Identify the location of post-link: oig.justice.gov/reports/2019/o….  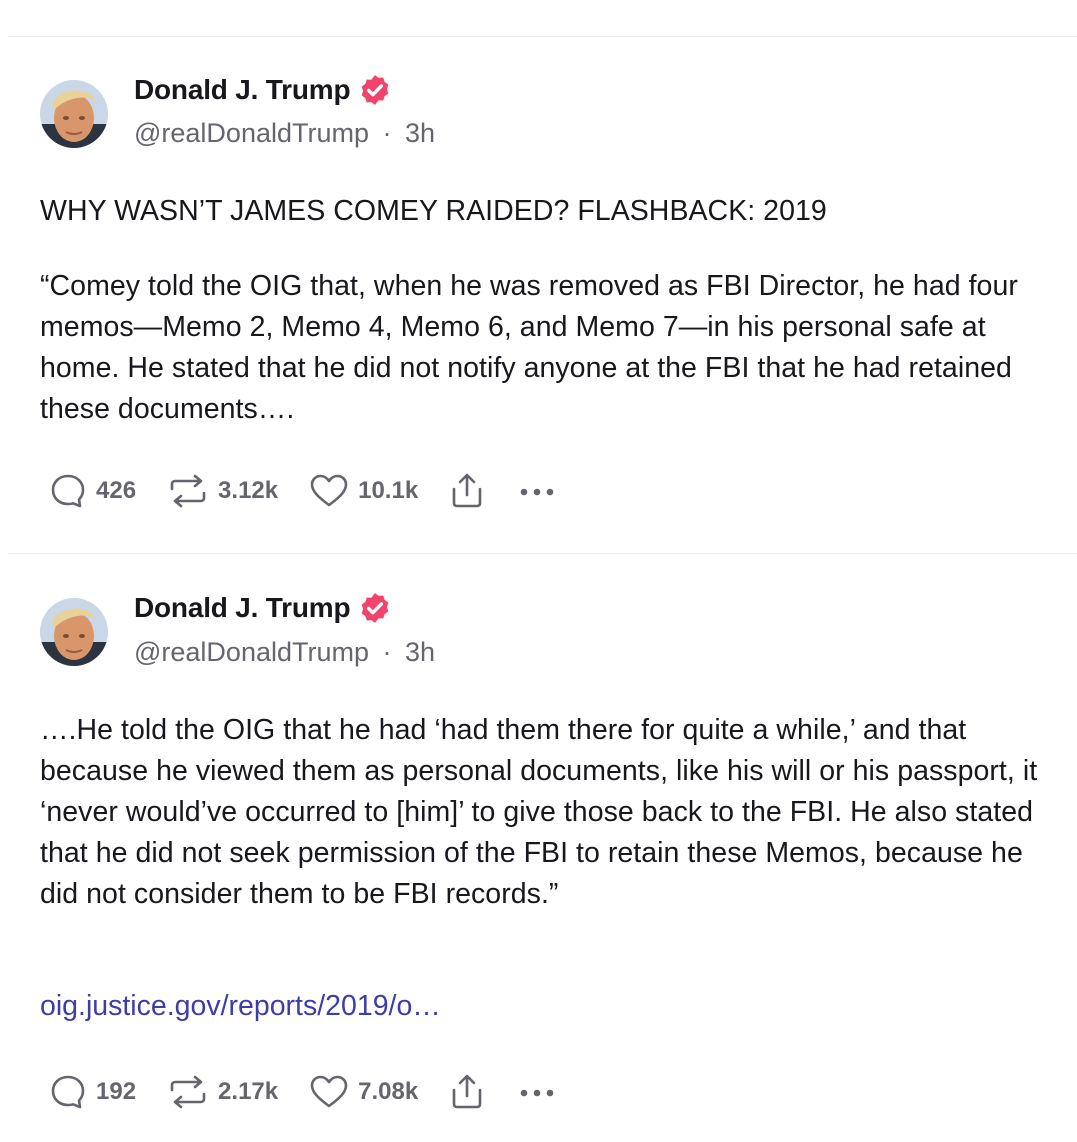
(240, 1006).